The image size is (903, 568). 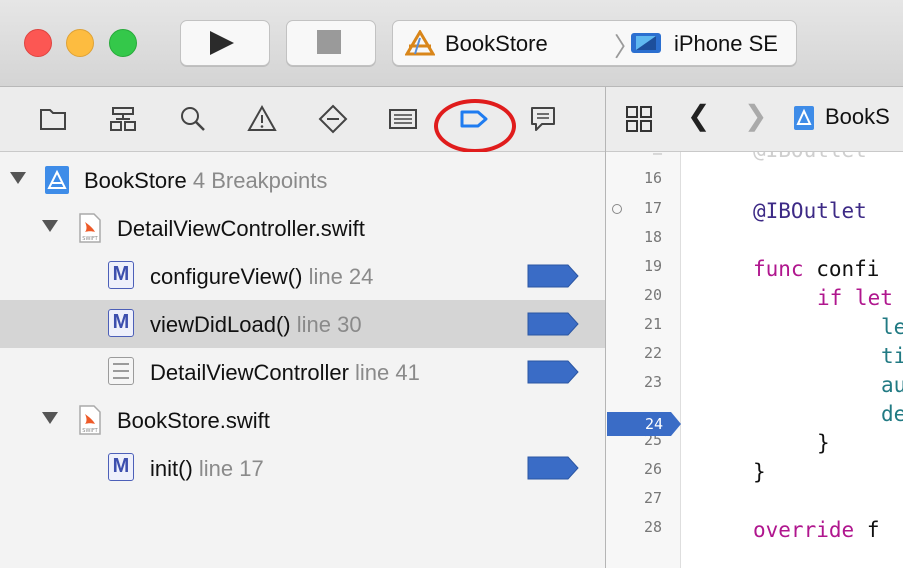 What do you see at coordinates (816, 530) in the screenshot?
I see `code-line-28: override f` at bounding box center [816, 530].